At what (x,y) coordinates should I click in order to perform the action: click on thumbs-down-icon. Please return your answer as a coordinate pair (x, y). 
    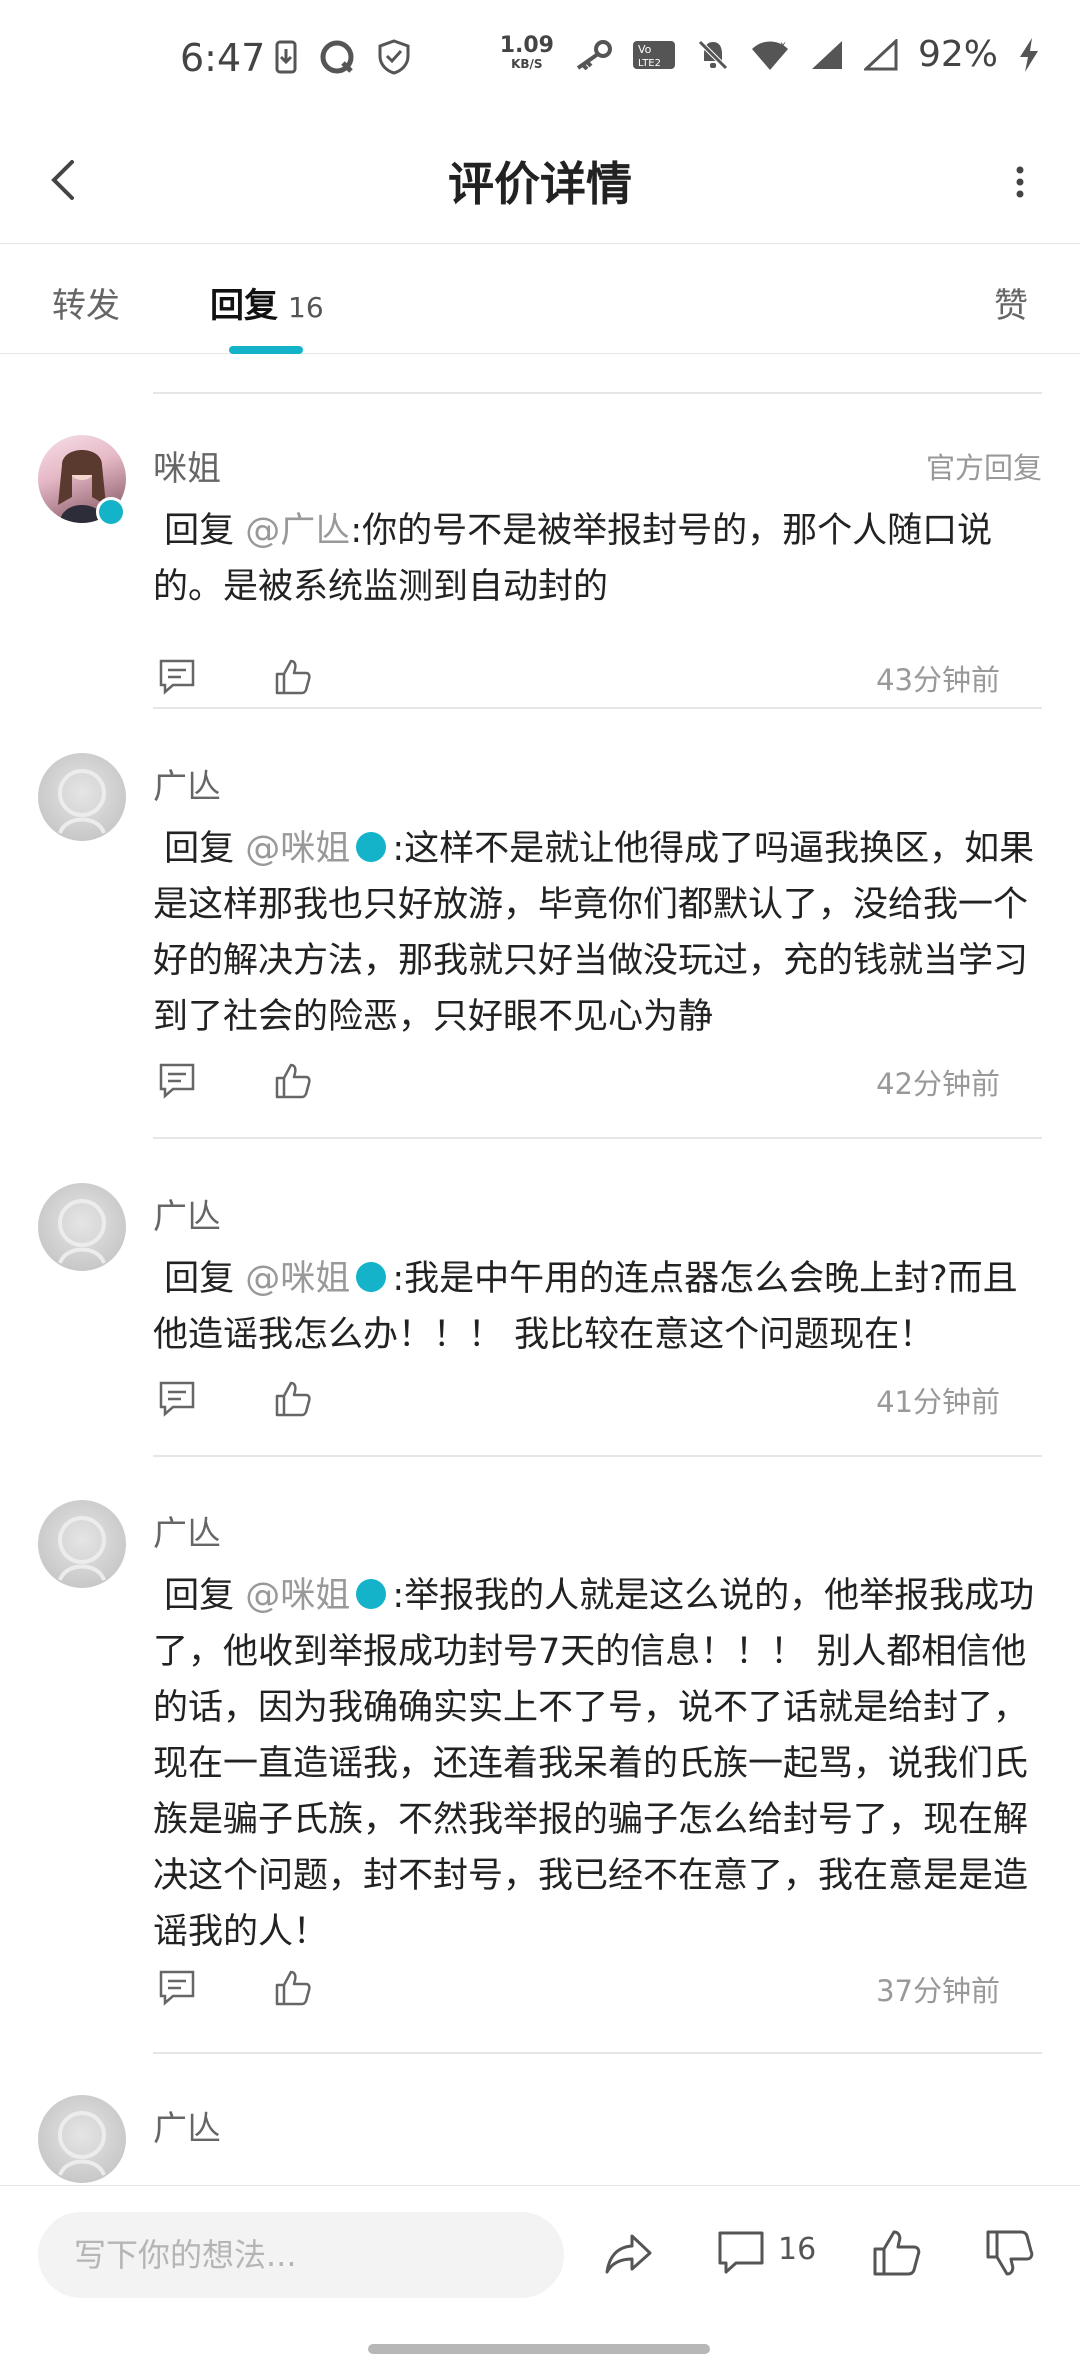
    Looking at the image, I should click on (1010, 2253).